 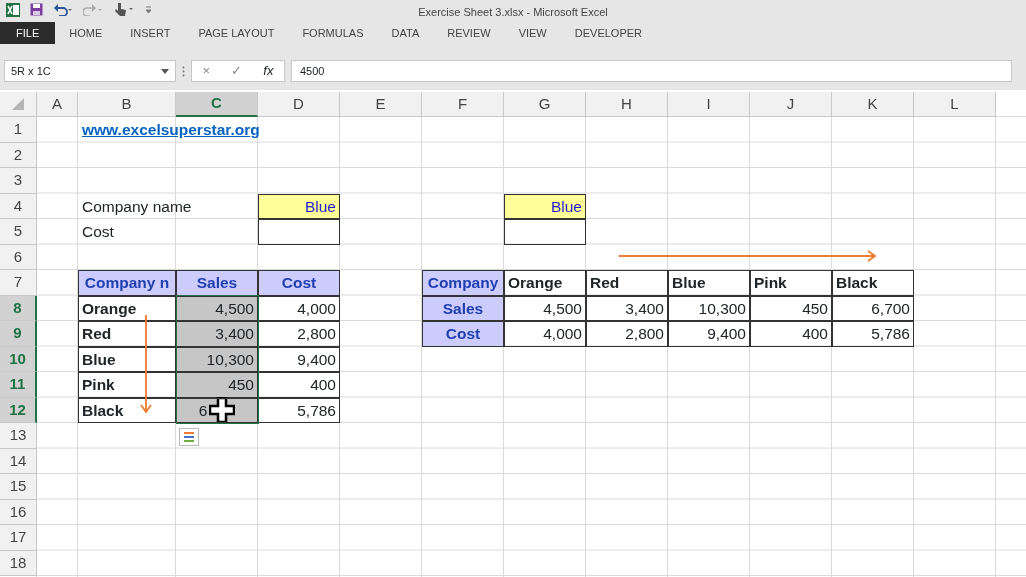 I want to click on ribbon-tab: HOME, so click(x=86, y=33).